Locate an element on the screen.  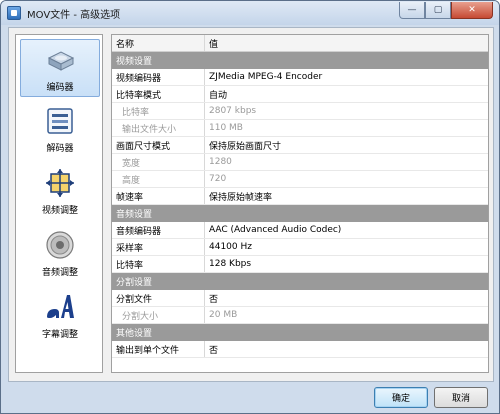
property-row: 输出文件大小 110 MB is located at coordinates (300, 128).